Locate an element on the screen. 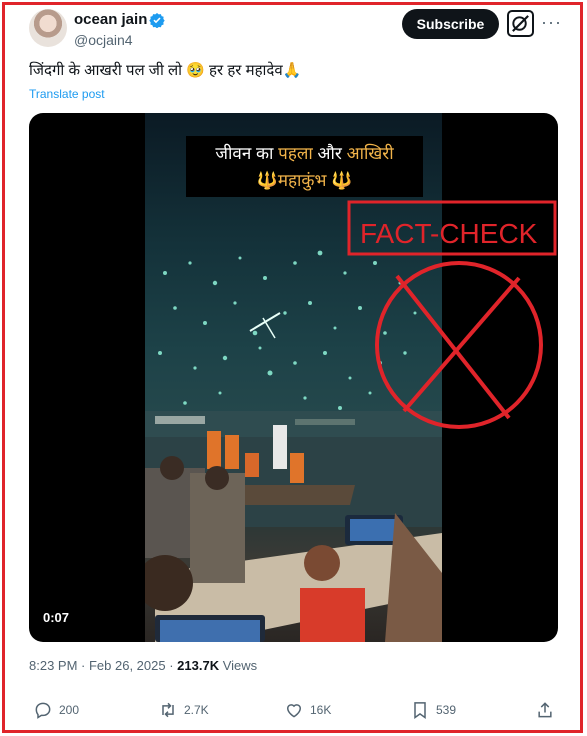  avatar is located at coordinates (48, 28).